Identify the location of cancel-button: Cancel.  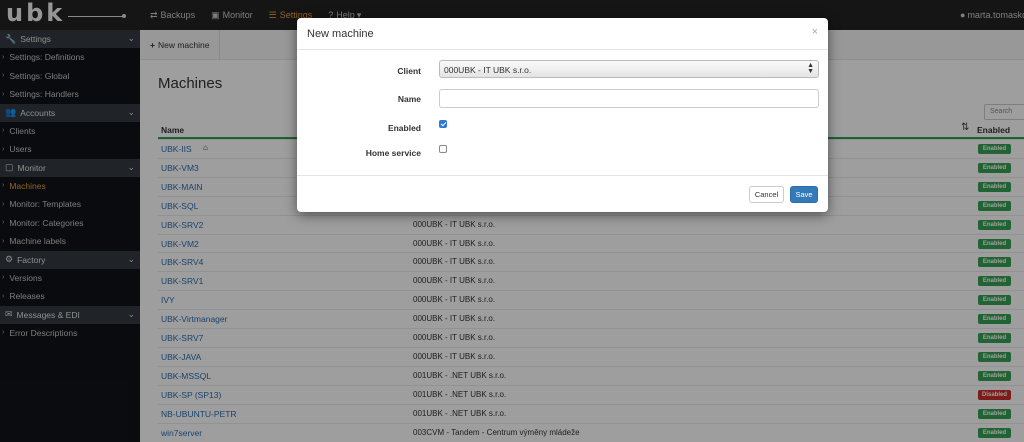
(766, 194).